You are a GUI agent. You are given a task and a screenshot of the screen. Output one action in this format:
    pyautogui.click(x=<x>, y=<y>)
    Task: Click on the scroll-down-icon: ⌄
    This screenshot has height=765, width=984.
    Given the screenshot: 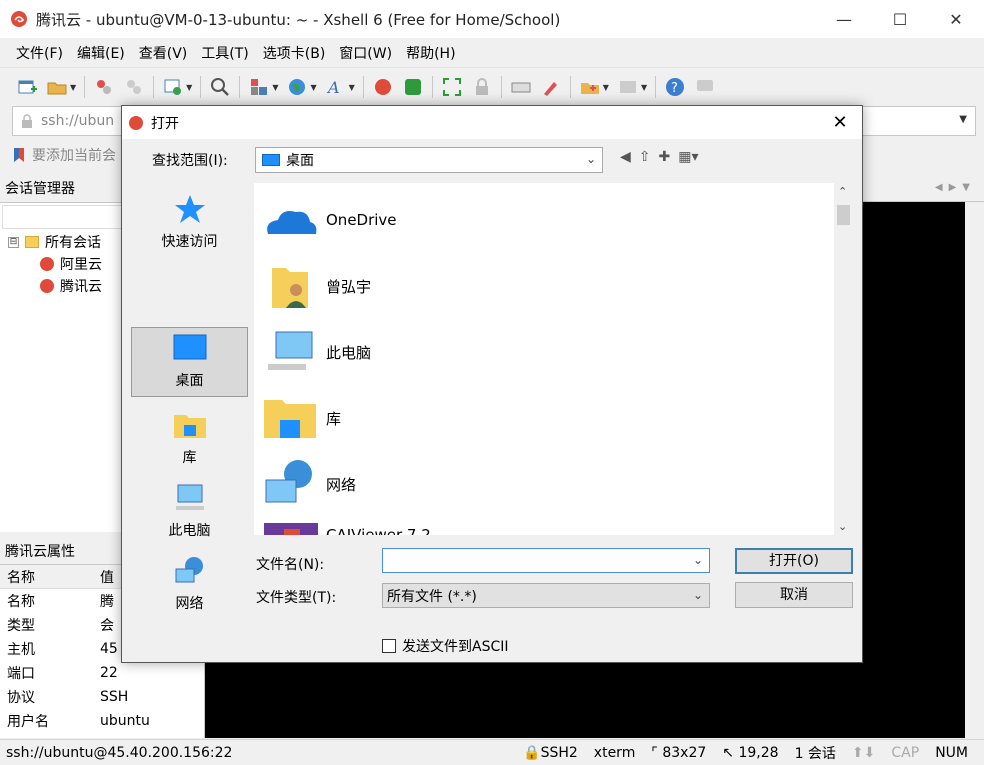 What is the action you would take?
    pyautogui.click(x=842, y=526)
    